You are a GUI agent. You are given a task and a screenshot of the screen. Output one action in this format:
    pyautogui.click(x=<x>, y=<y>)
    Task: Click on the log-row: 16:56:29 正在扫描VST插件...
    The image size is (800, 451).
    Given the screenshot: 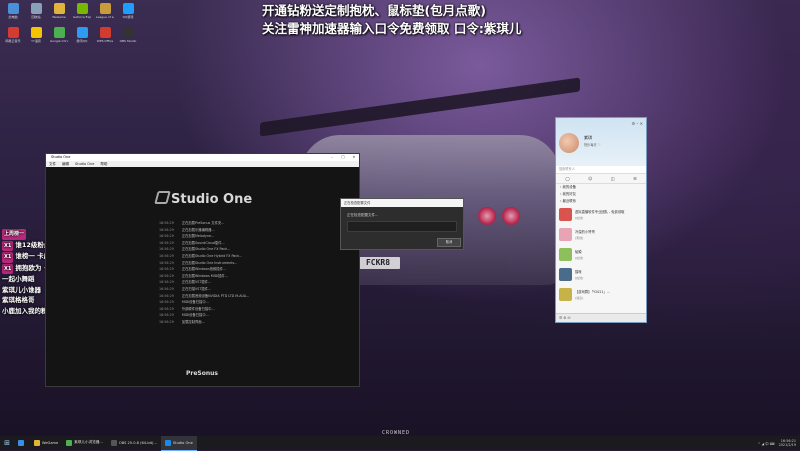 What is the action you would take?
    pyautogui.click(x=254, y=289)
    